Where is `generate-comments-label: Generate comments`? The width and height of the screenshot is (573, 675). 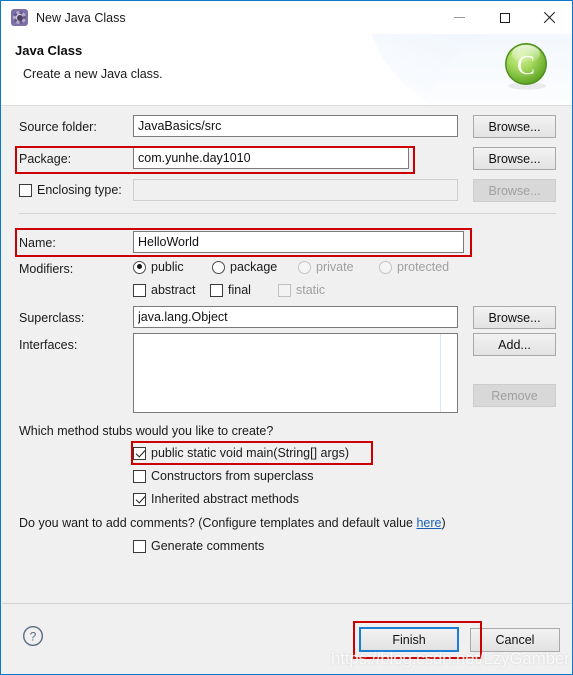
generate-comments-label: Generate comments is located at coordinates (208, 546).